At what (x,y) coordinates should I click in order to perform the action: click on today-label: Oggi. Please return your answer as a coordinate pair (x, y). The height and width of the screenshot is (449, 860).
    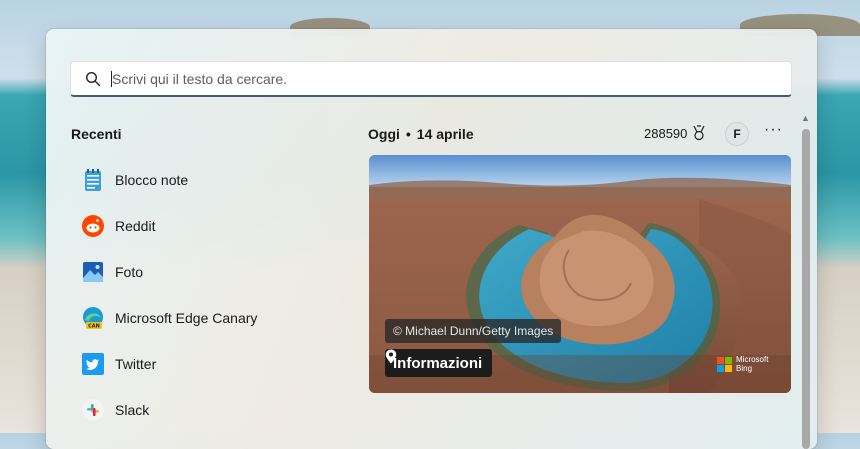
    Looking at the image, I should click on (384, 134).